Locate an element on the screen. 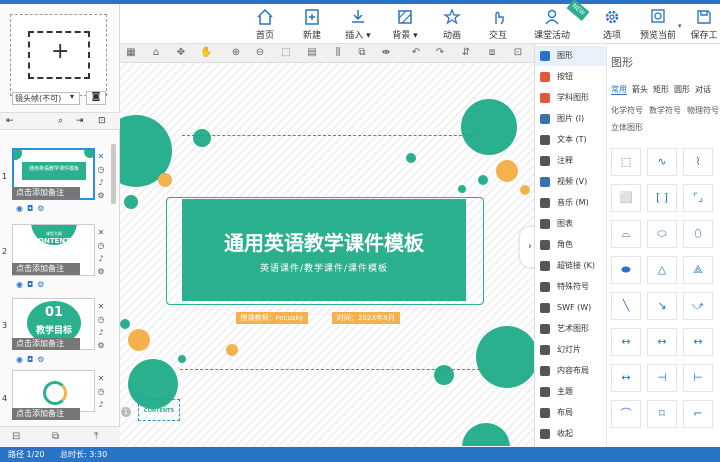  shape-item: ⬭ is located at coordinates (662, 234).